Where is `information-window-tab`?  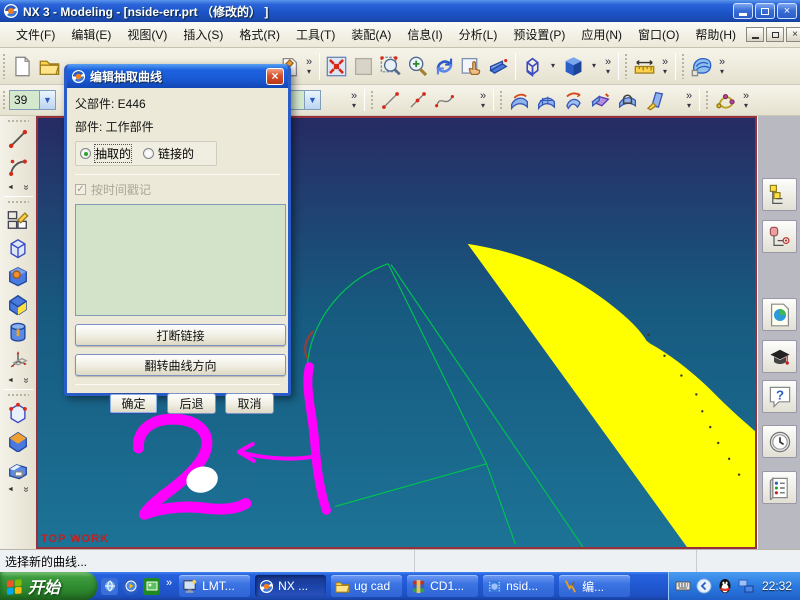
information-window-tab is located at coordinates (779, 314).